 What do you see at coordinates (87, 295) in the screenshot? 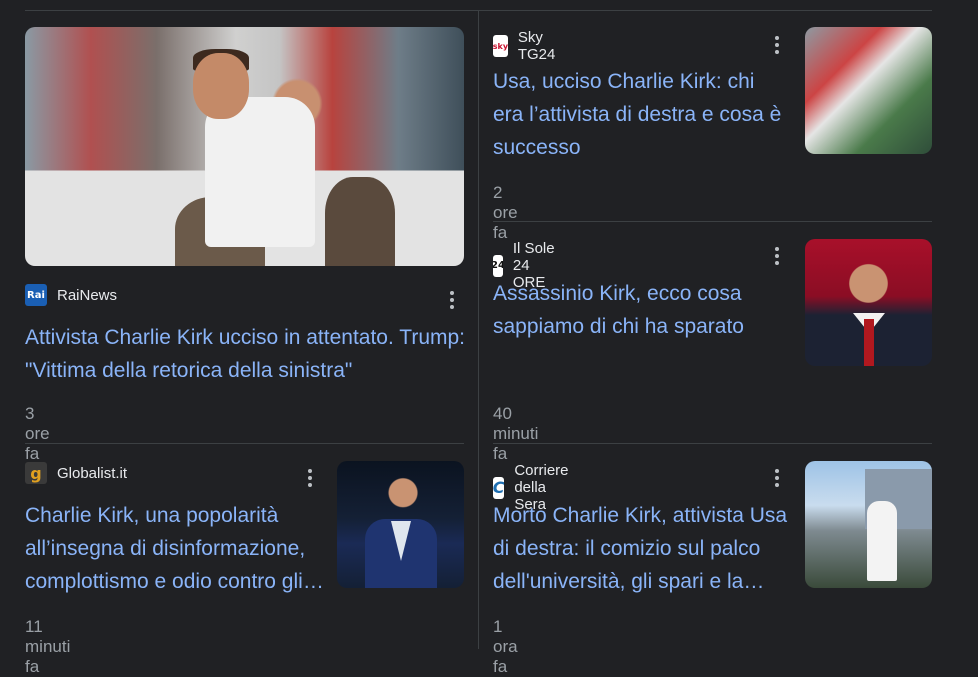
I see `source-name: RaiNews` at bounding box center [87, 295].